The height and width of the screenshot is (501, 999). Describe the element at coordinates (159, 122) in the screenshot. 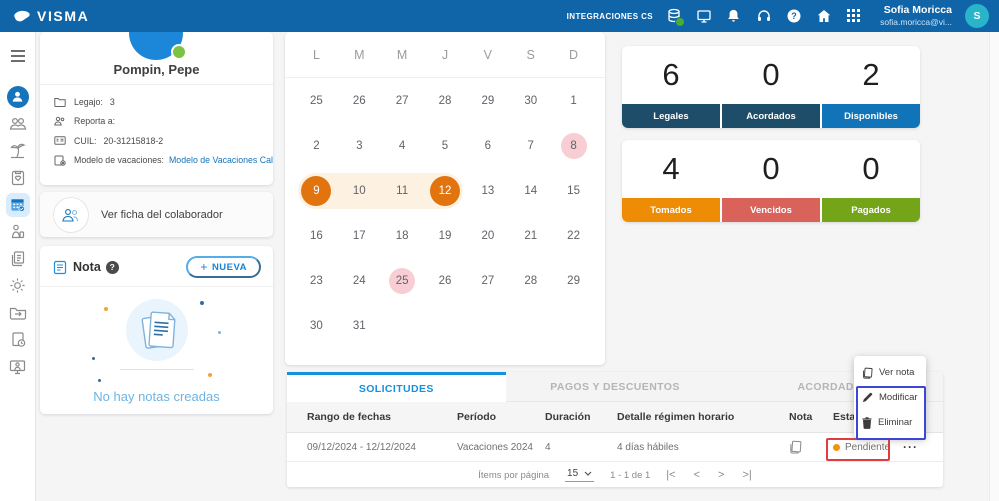

I see `field-reporta: Reporta a:` at that location.